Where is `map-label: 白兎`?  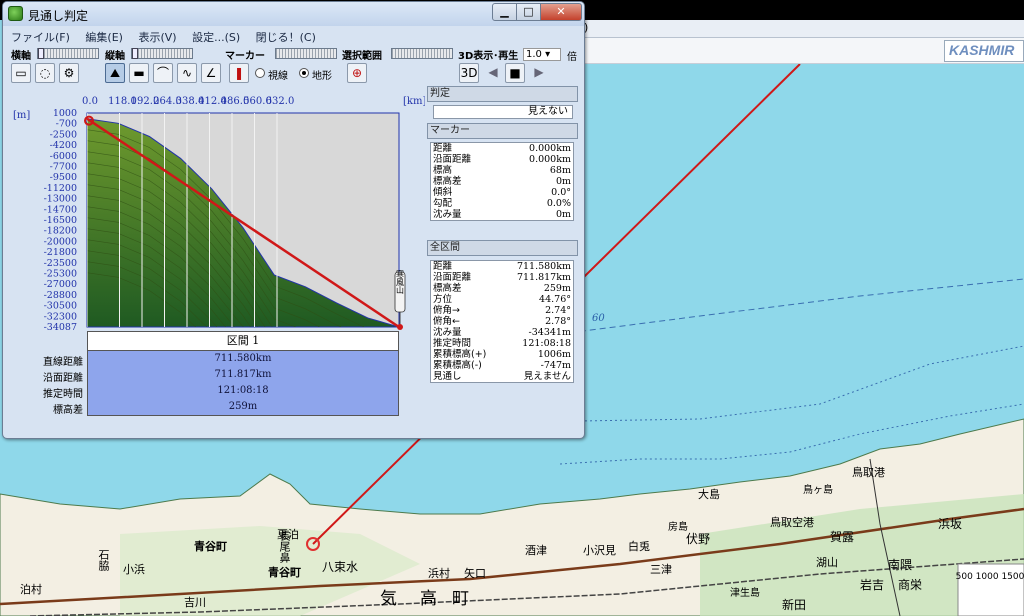
map-label: 白兎 is located at coordinates (639, 546).